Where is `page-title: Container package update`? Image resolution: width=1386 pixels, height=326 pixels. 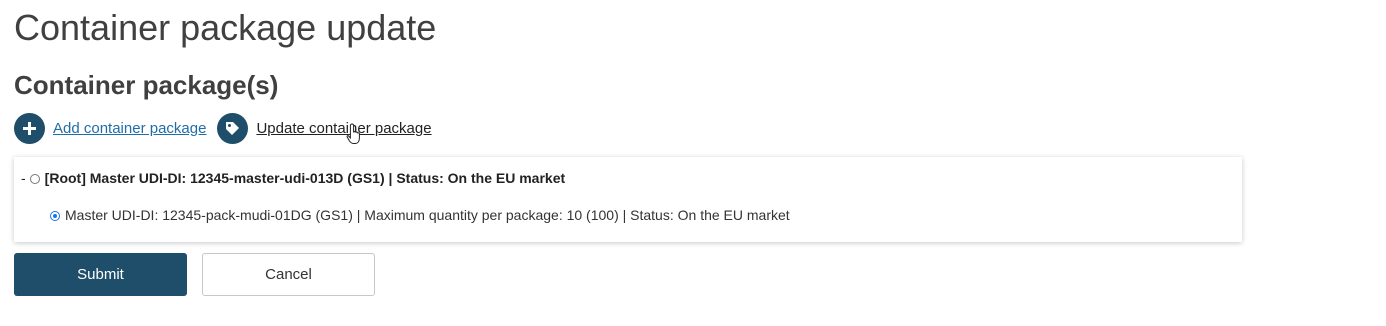
page-title: Container package update is located at coordinates (225, 27).